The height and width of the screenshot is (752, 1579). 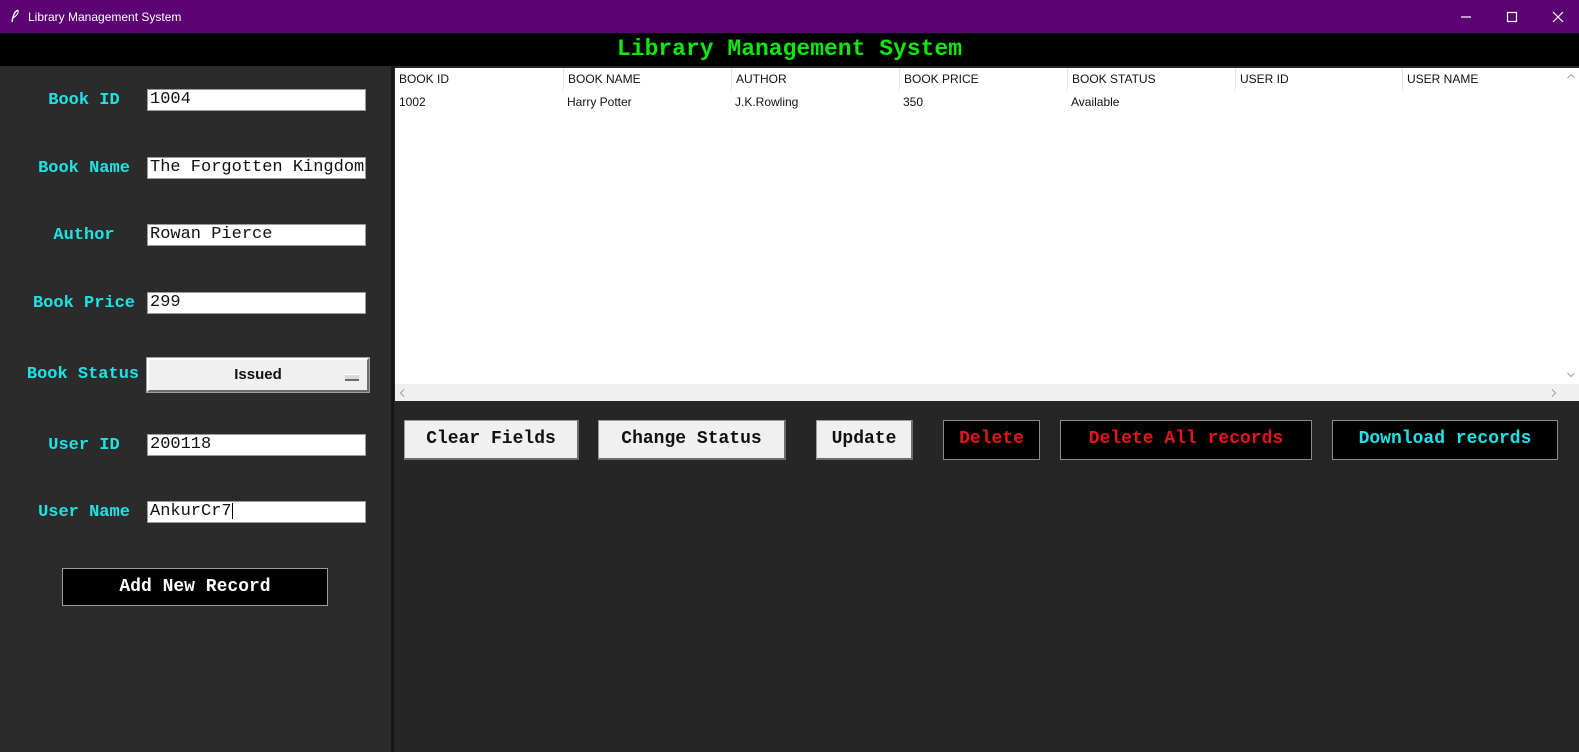 What do you see at coordinates (392, 409) in the screenshot?
I see `panel-divider` at bounding box center [392, 409].